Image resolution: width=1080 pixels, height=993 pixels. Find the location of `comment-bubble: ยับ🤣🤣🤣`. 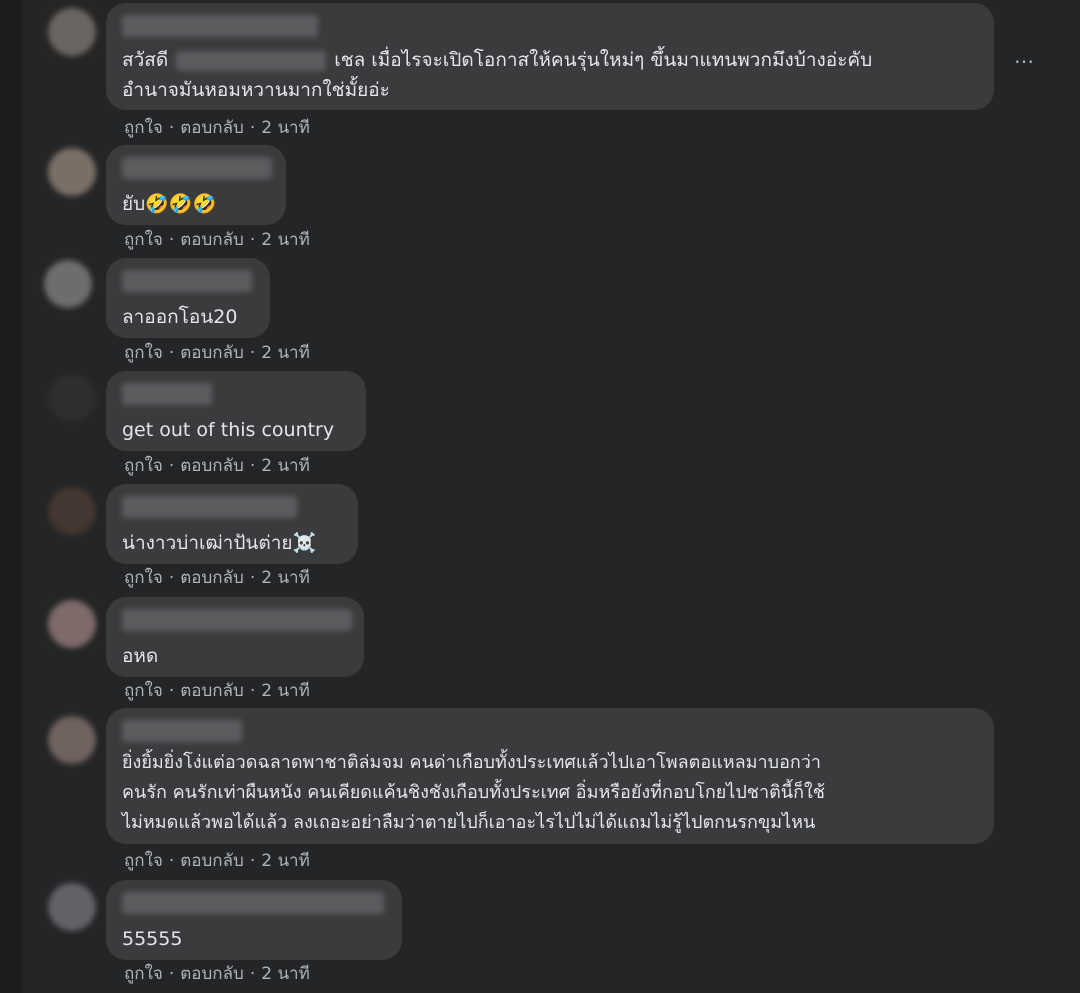

comment-bubble: ยับ🤣🤣🤣 is located at coordinates (196, 185).